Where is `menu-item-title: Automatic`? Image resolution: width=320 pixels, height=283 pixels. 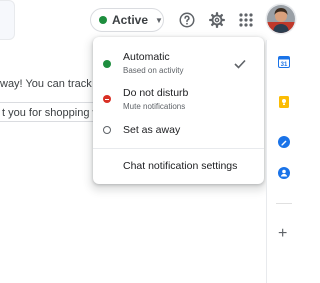 menu-item-title: Automatic is located at coordinates (146, 57).